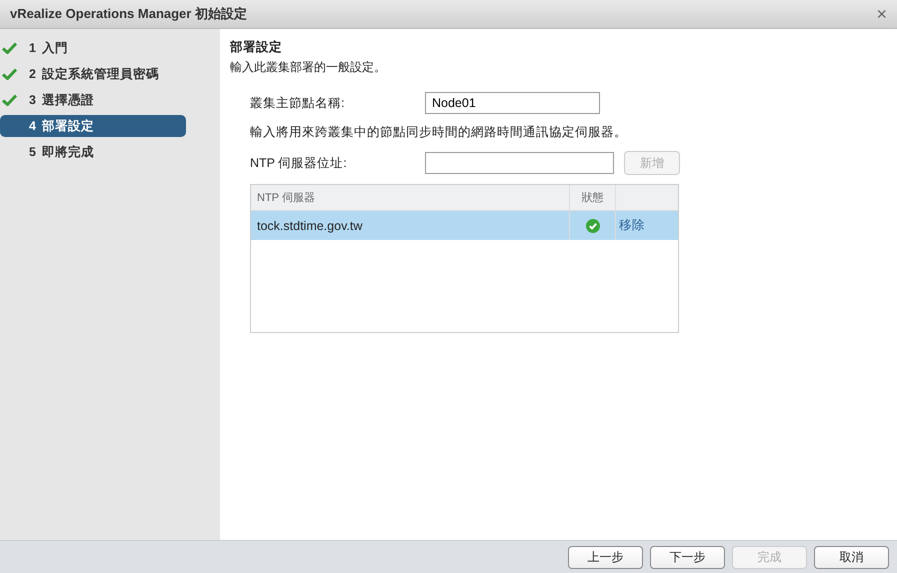 The image size is (897, 573). What do you see at coordinates (687, 557) in the screenshot?
I see `footer-button: 下一步` at bounding box center [687, 557].